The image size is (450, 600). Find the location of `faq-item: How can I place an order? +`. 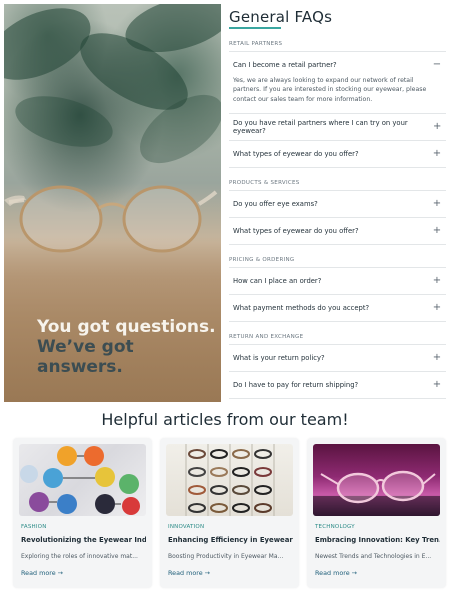

faq-item: How can I place an order? + is located at coordinates (337, 281).